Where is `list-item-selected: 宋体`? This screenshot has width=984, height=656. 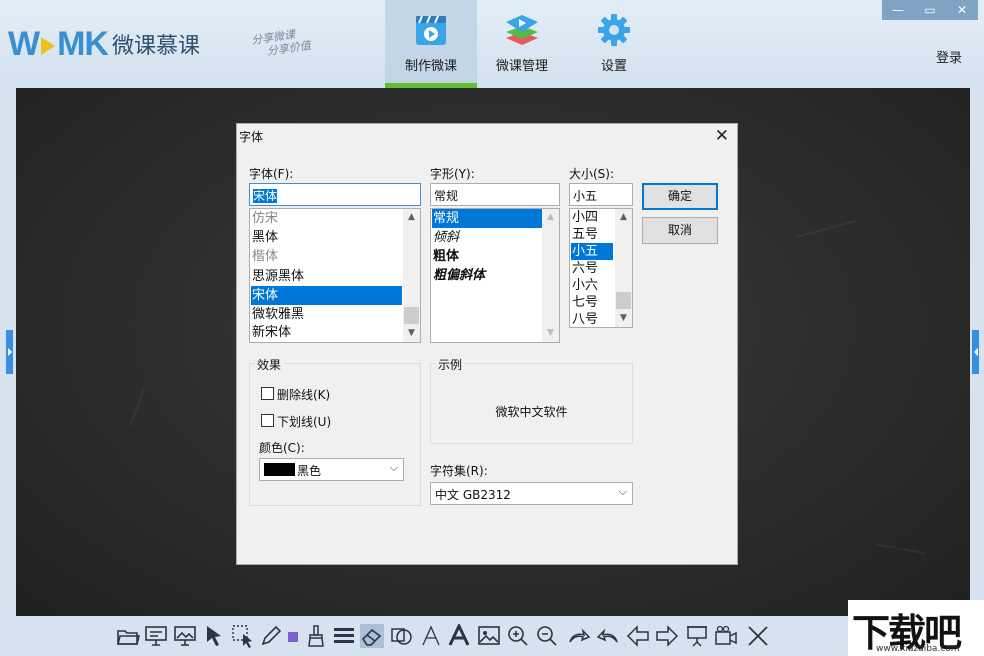
list-item-selected: 宋体 is located at coordinates (326, 295).